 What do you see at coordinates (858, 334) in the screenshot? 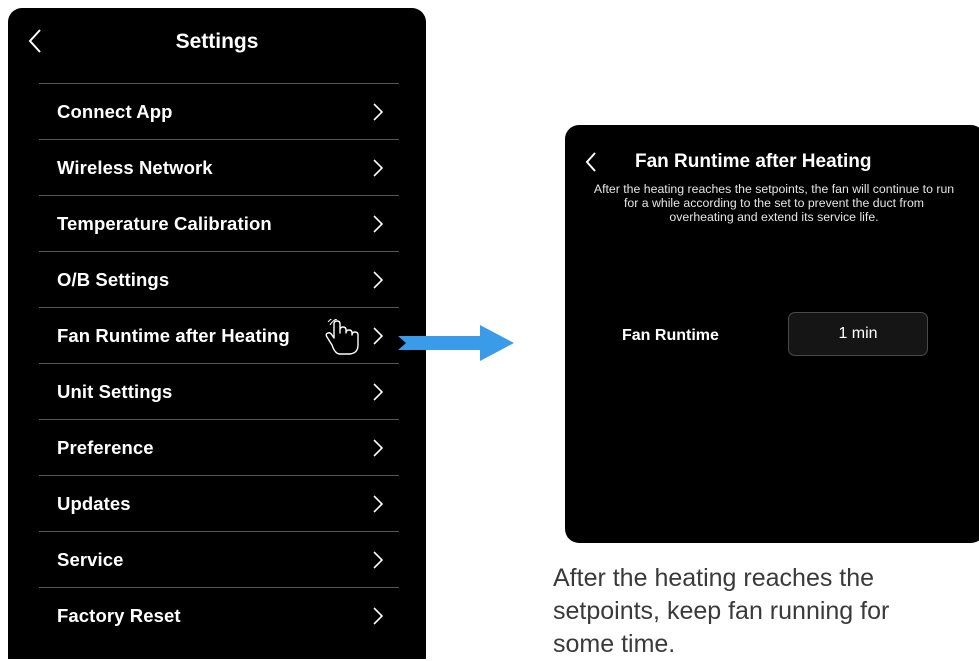
I see `fan-runtime-value-button: 1 min` at bounding box center [858, 334].